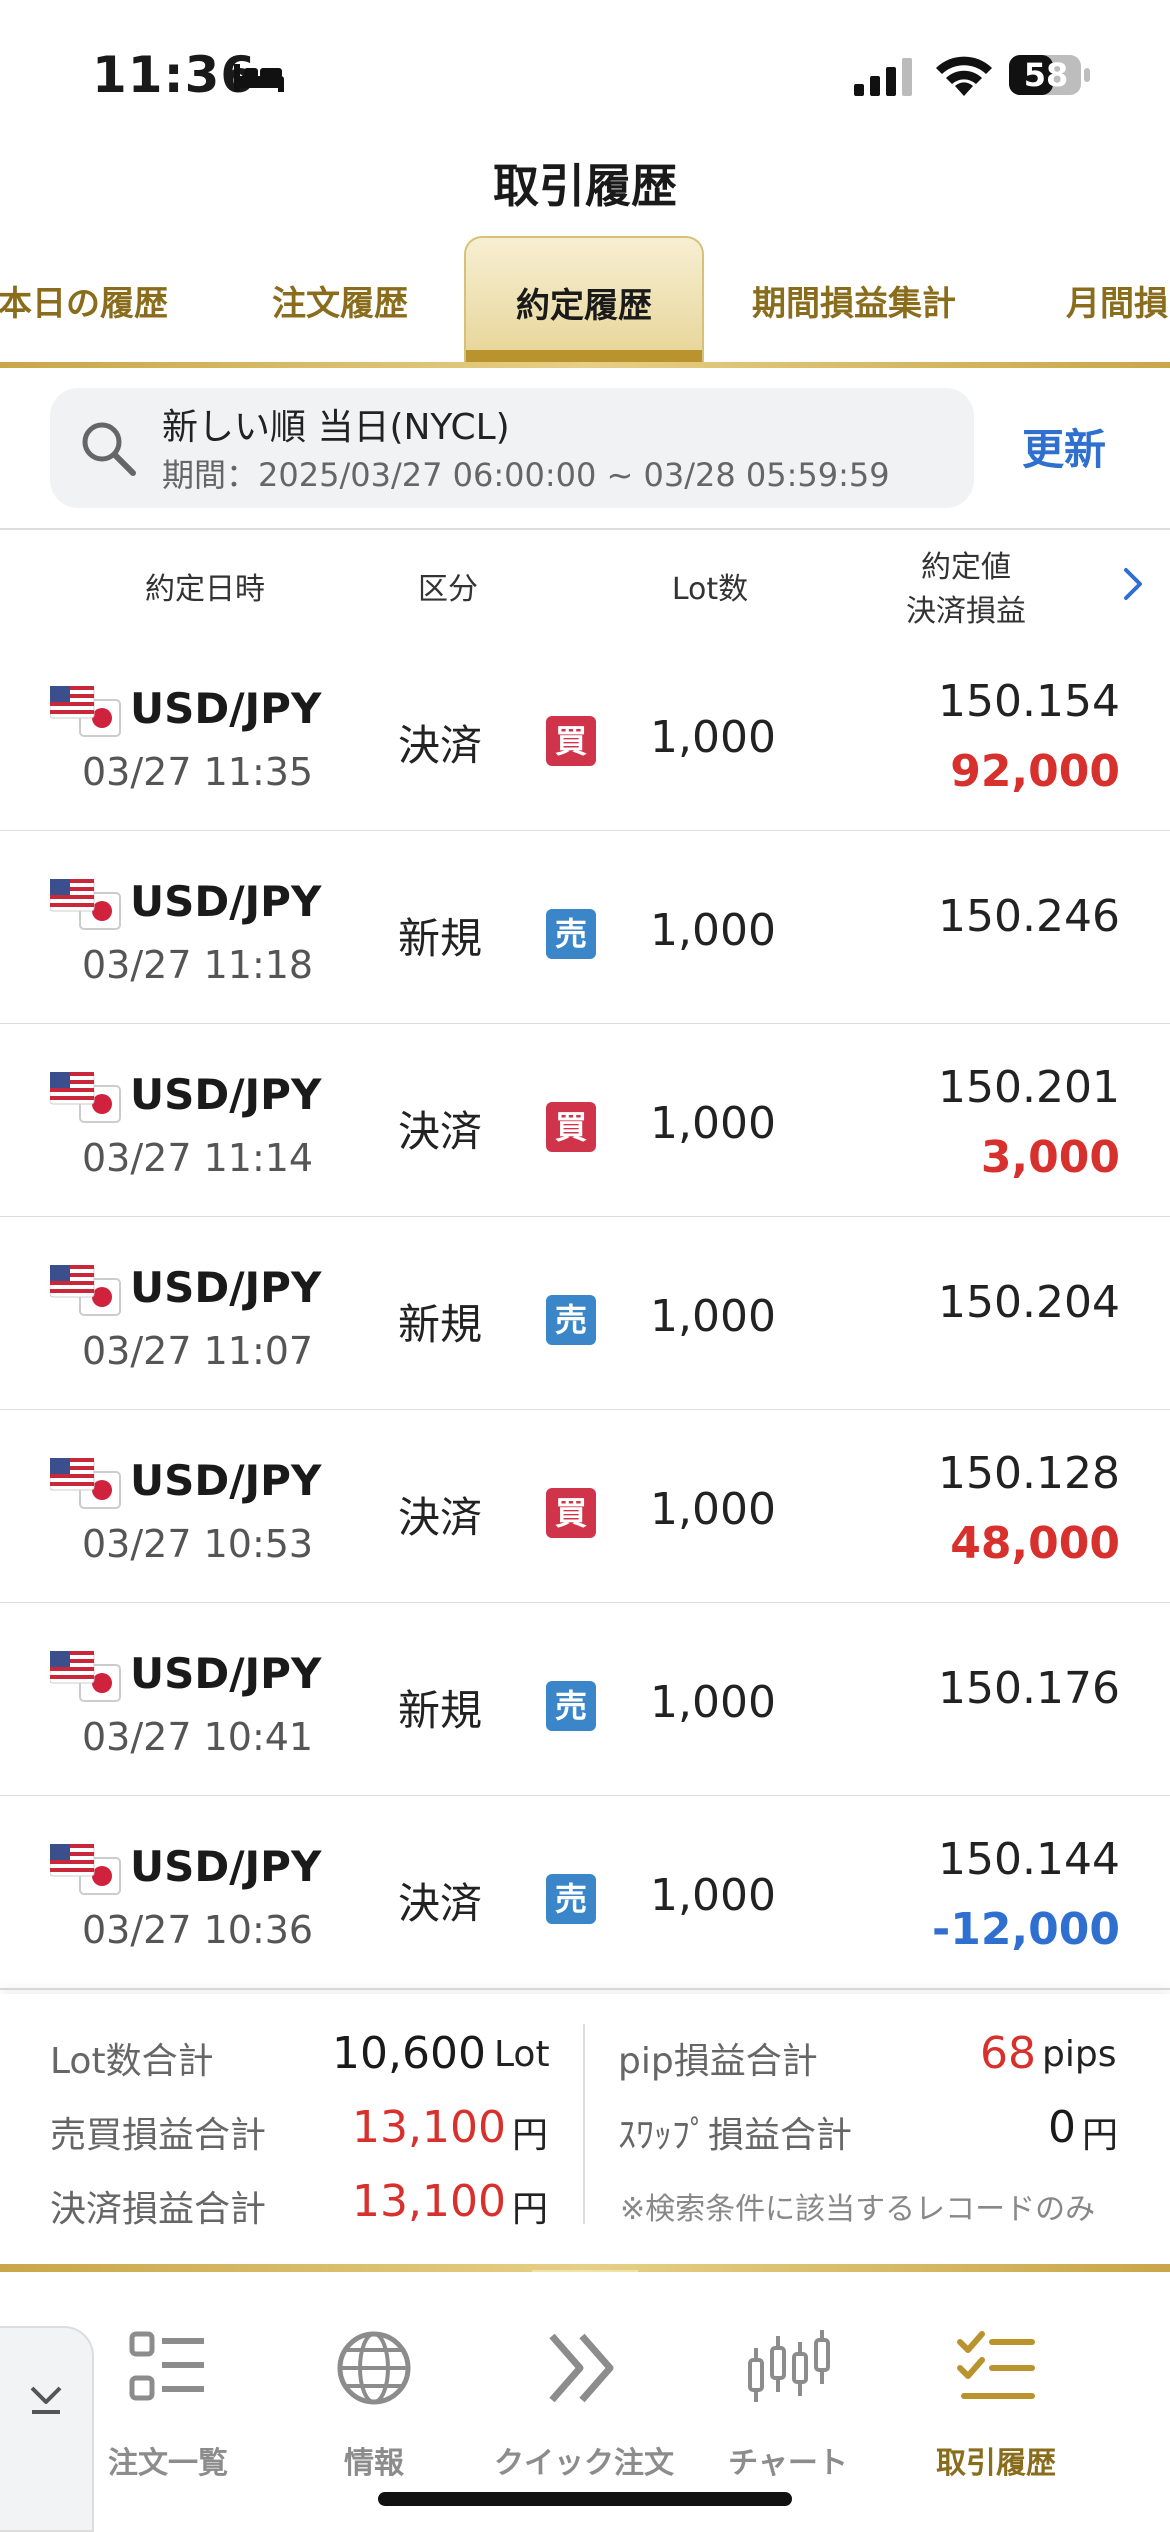 Image resolution: width=1170 pixels, height=2532 pixels. Describe the element at coordinates (84, 300) in the screenshot. I see `tab-today-history: 本日の履歴` at that location.